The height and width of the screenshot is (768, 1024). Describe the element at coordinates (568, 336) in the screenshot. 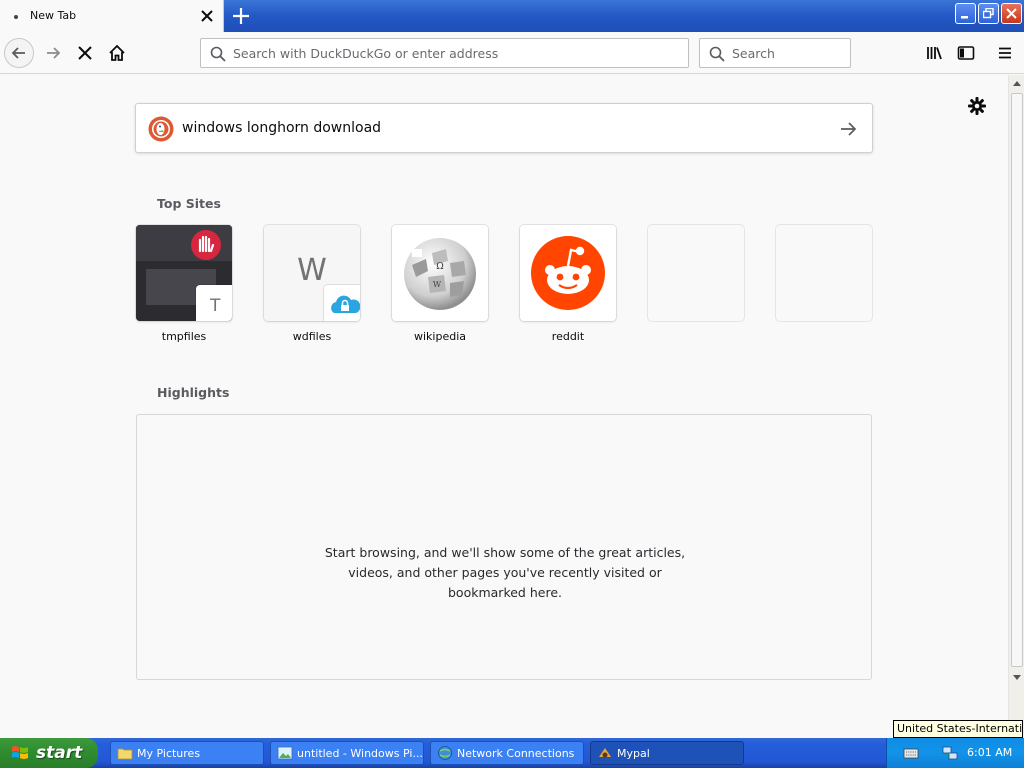

I see `top-site-label: reddit` at that location.